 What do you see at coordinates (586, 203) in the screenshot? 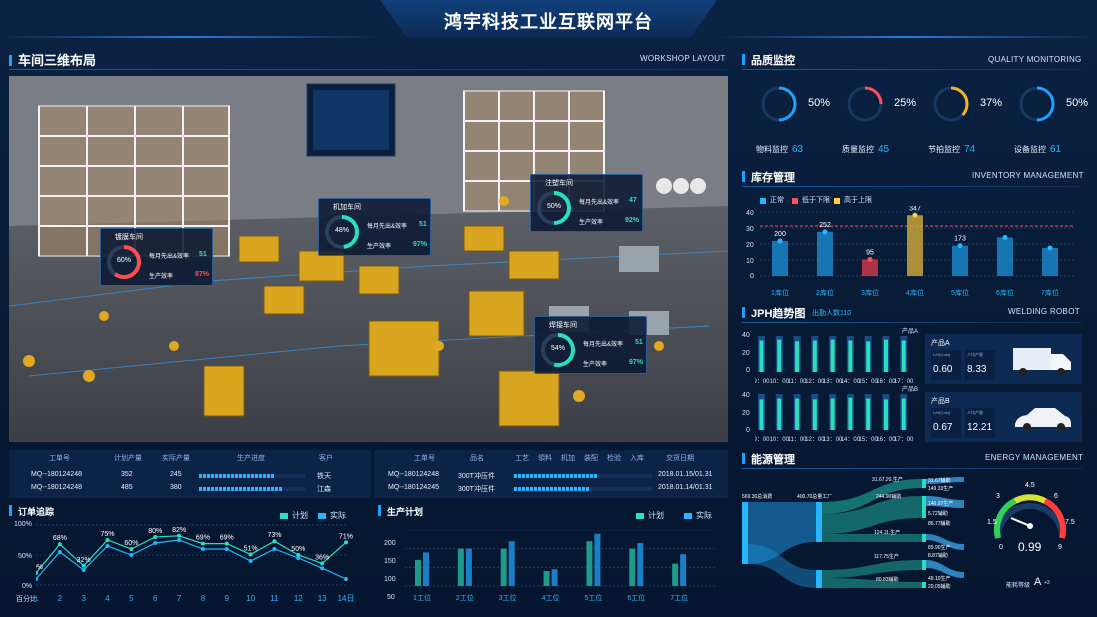
I see `workshop-panel-injection: 注塑车间 50% 每月先出&效率 47 生产效率 92%` at bounding box center [586, 203].